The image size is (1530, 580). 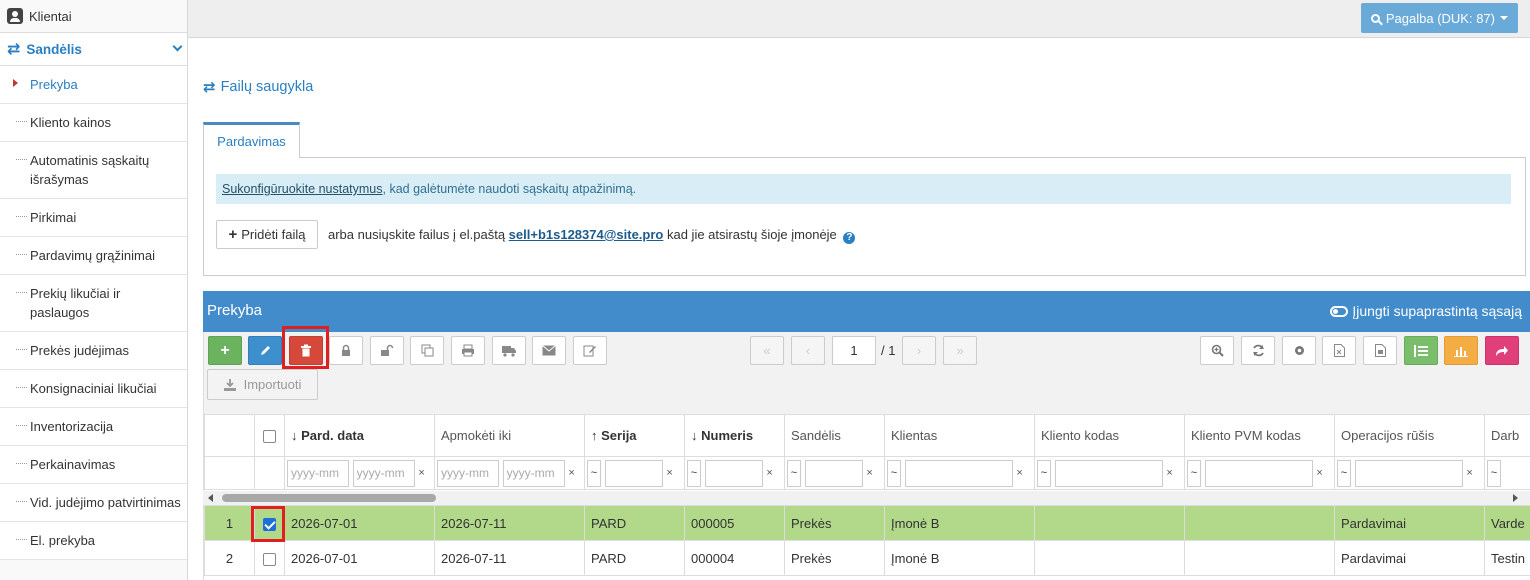 I want to click on sidebar-item-pardavimu-grazinimai: Pardavimų grąžinimai, so click(x=93, y=256).